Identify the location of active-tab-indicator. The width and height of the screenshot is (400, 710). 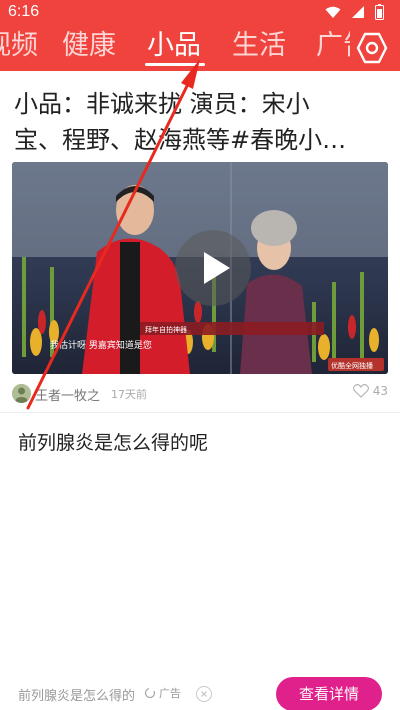
(175, 64).